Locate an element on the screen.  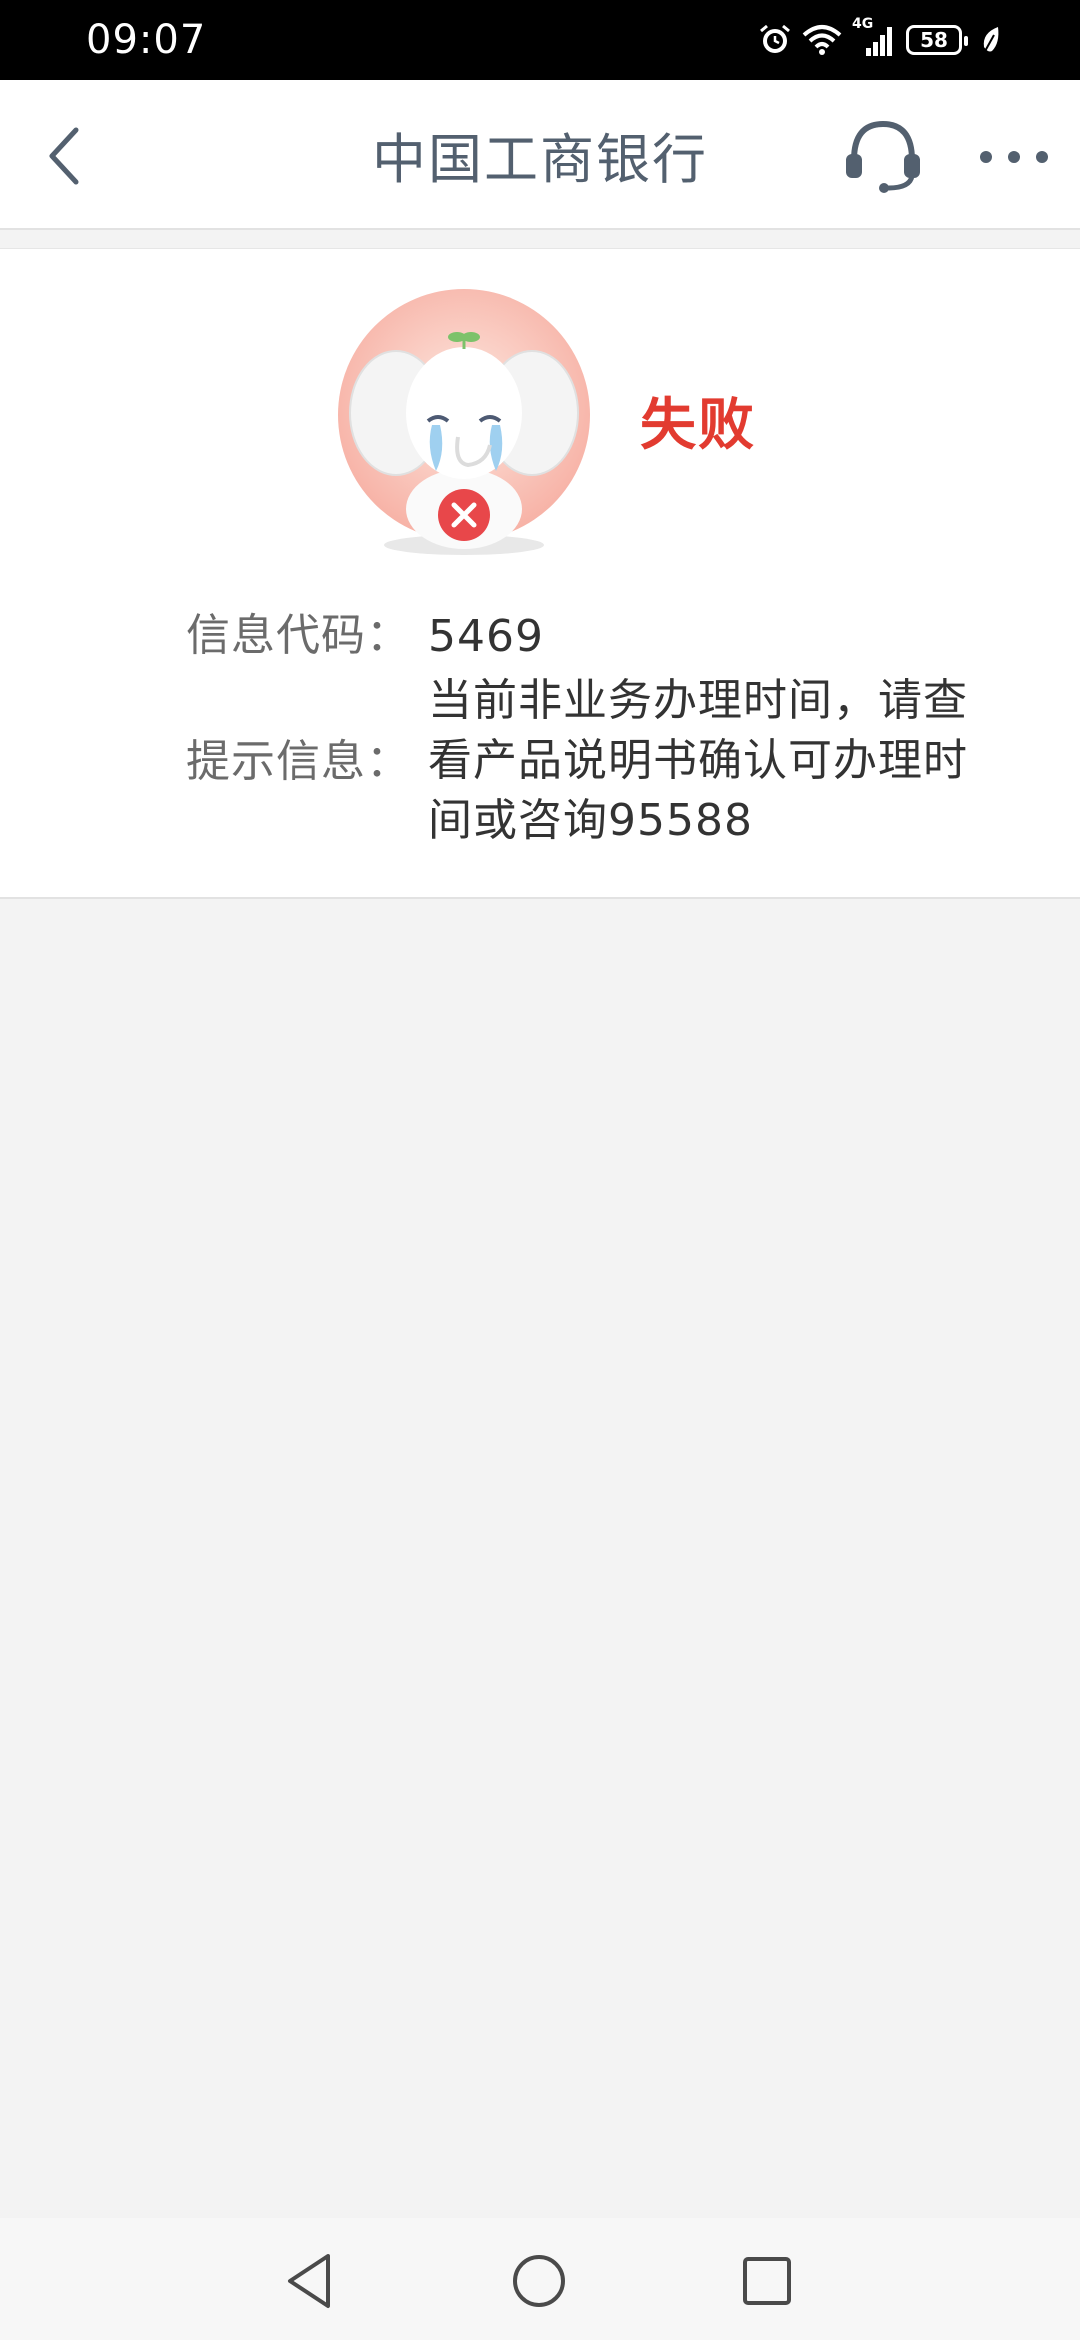
nav-home-button is located at coordinates (539, 2281).